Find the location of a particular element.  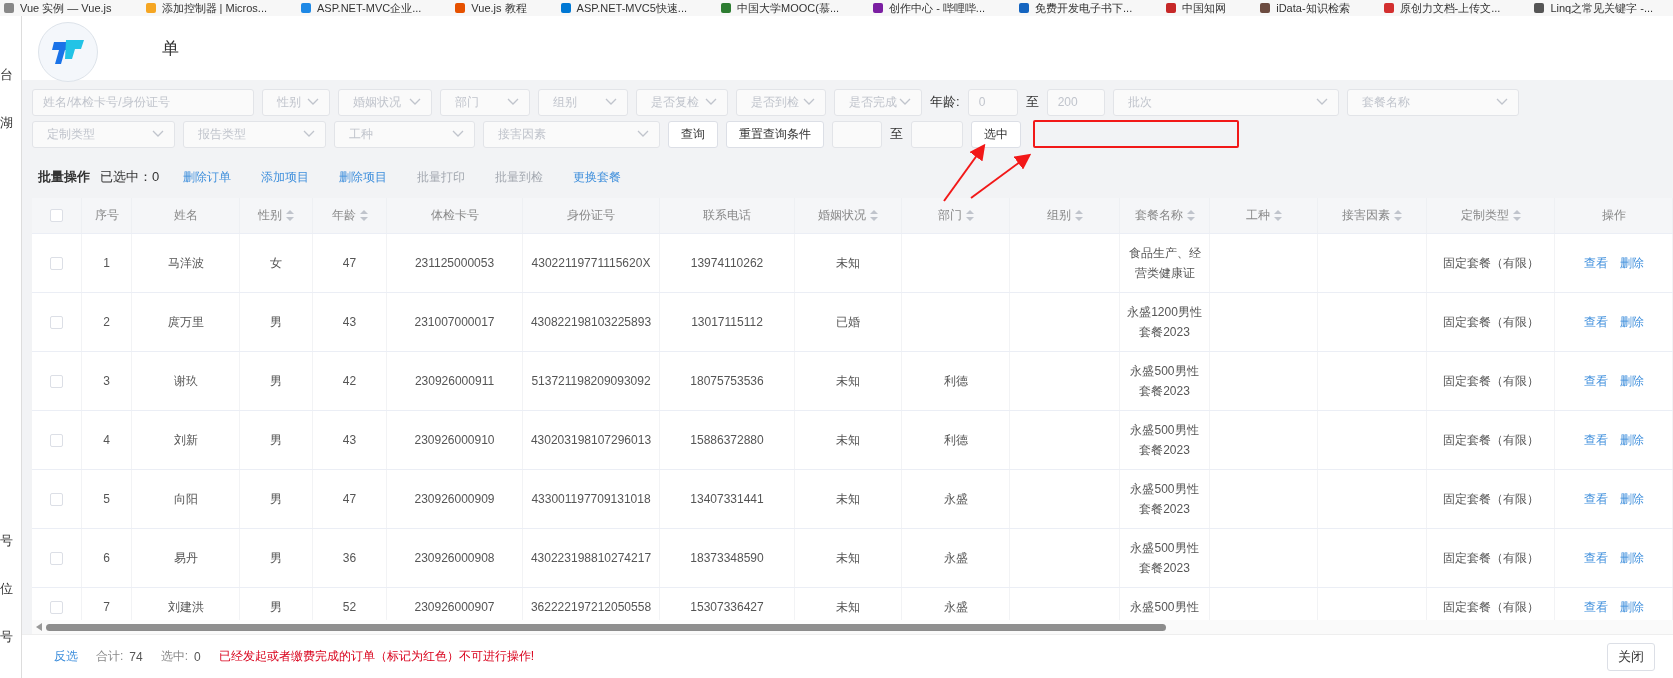

table-cell-text: 利德 is located at coordinates (955, 381).